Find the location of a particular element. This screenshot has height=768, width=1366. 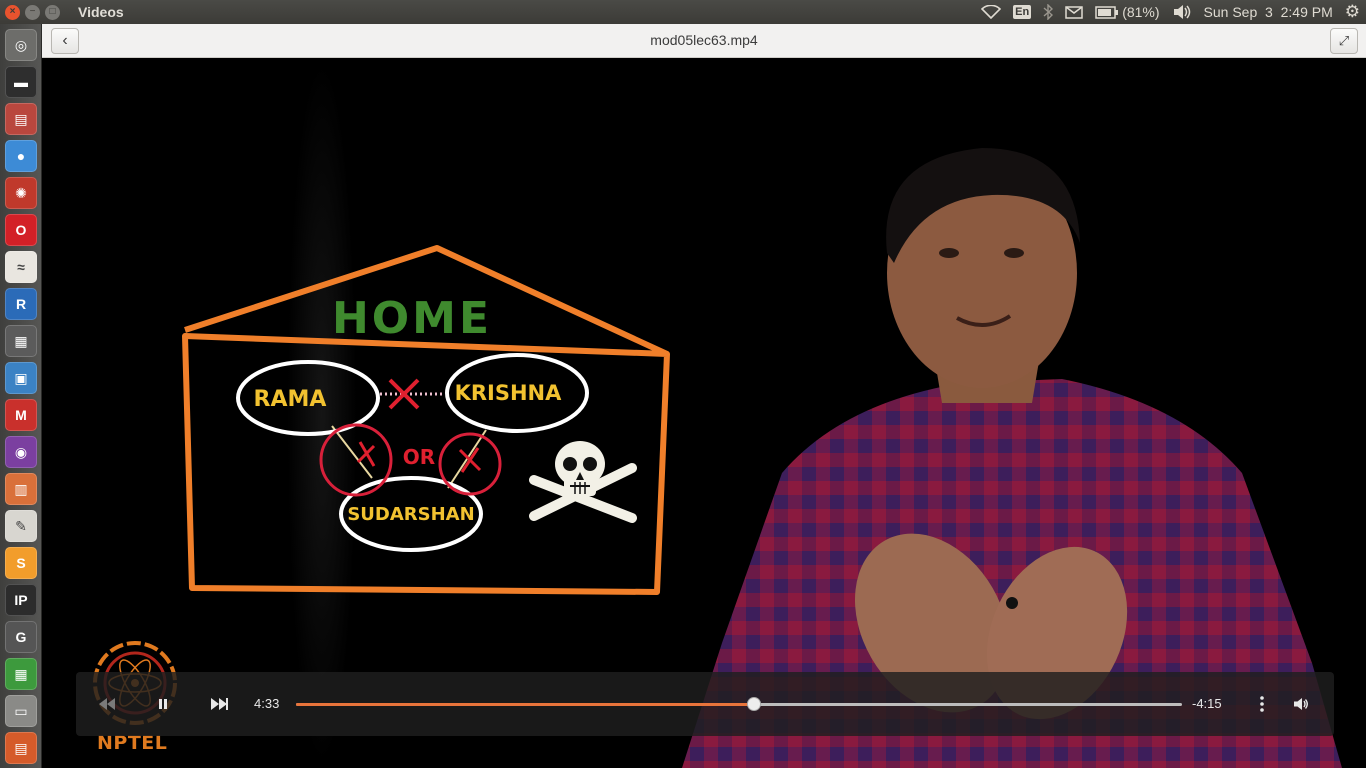

time-elapsed: 4:33 is located at coordinates (267, 703).